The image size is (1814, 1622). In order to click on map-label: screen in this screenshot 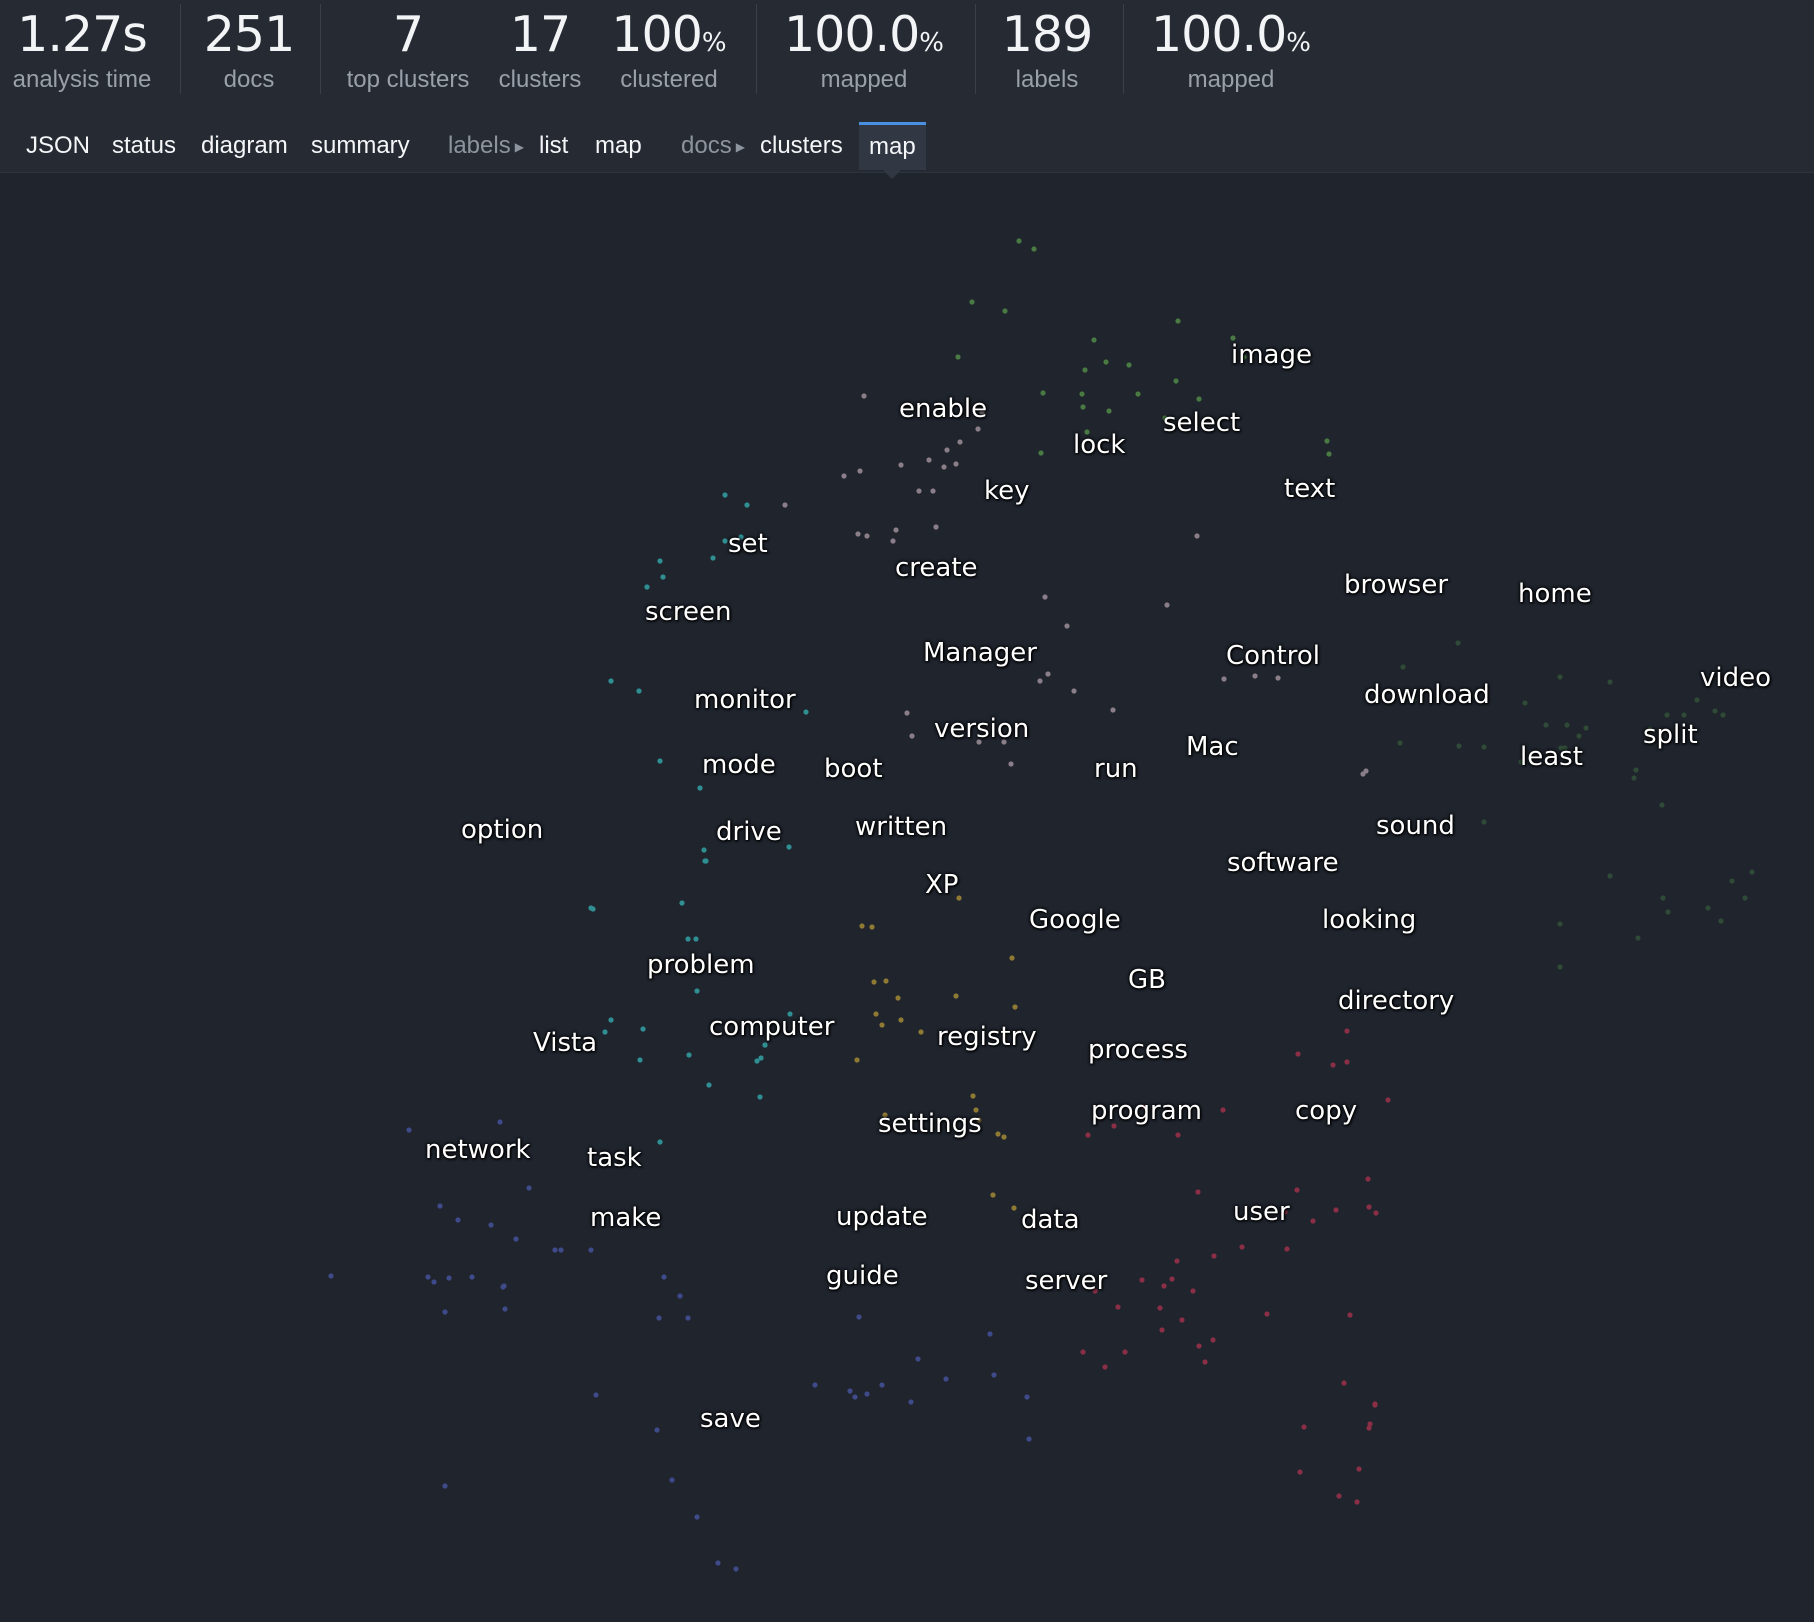, I will do `click(688, 612)`.